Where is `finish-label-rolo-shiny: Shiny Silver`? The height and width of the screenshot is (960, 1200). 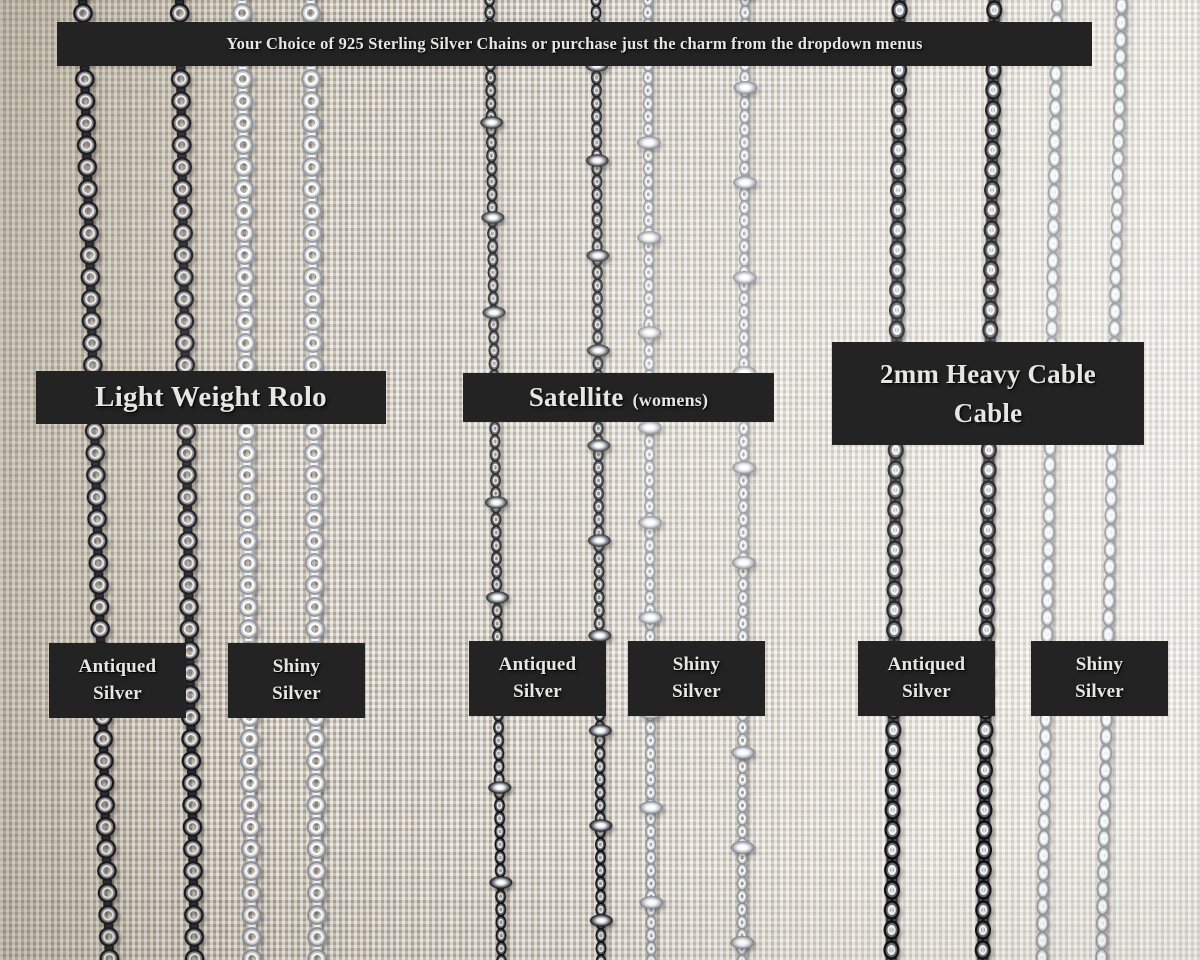
finish-label-rolo-shiny: Shiny Silver is located at coordinates (296, 680).